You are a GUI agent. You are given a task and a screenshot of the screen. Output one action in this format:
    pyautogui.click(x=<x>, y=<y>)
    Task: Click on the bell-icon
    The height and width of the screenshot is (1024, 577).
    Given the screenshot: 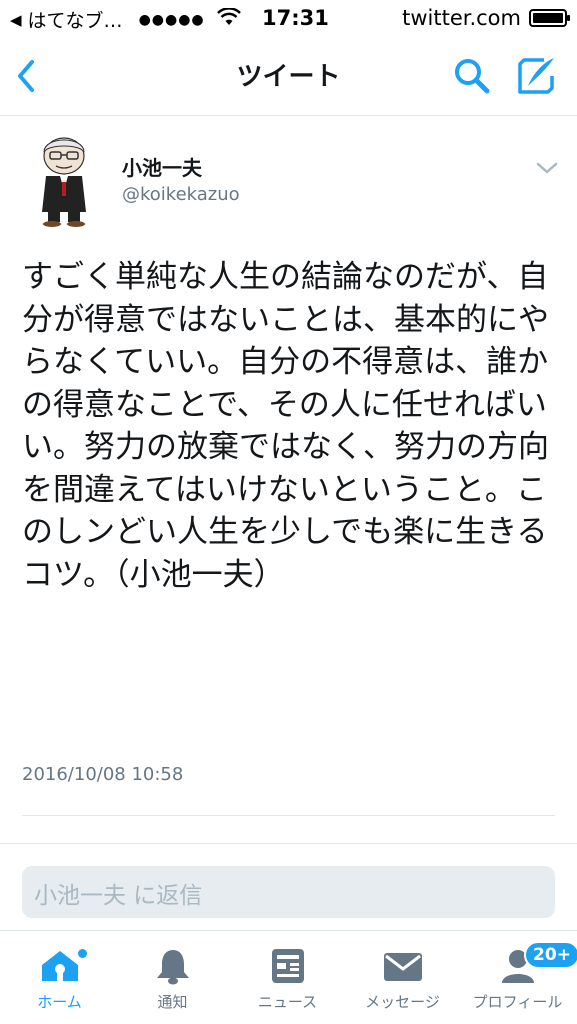 What is the action you would take?
    pyautogui.click(x=172, y=967)
    